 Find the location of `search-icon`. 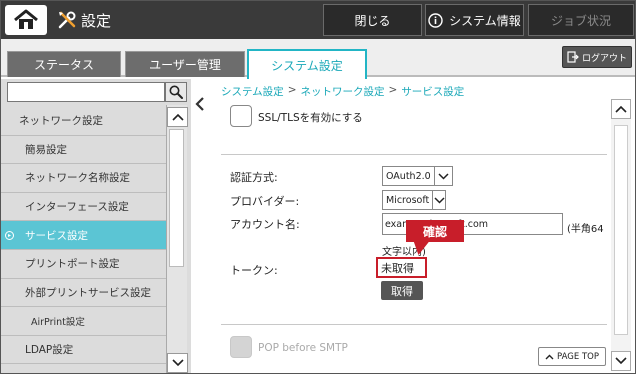

search-icon is located at coordinates (176, 92).